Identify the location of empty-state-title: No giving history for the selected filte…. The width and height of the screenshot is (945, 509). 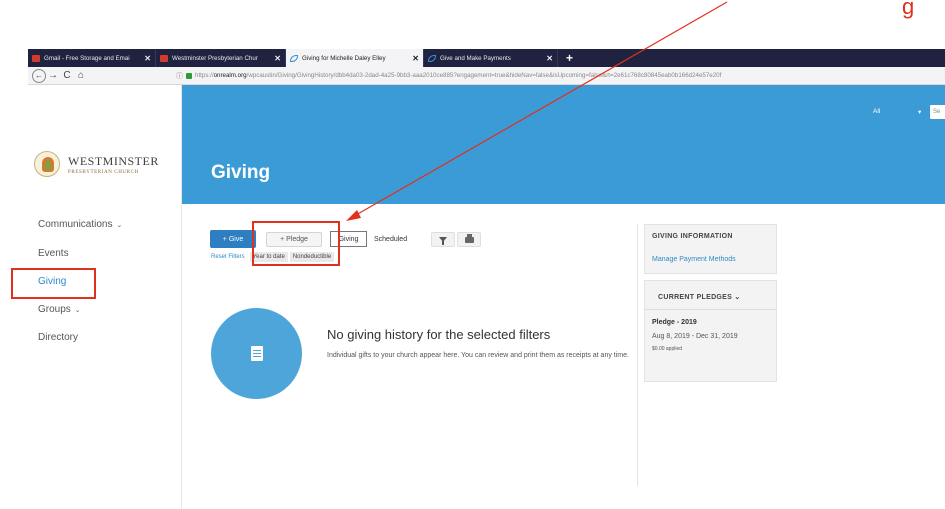
(439, 334).